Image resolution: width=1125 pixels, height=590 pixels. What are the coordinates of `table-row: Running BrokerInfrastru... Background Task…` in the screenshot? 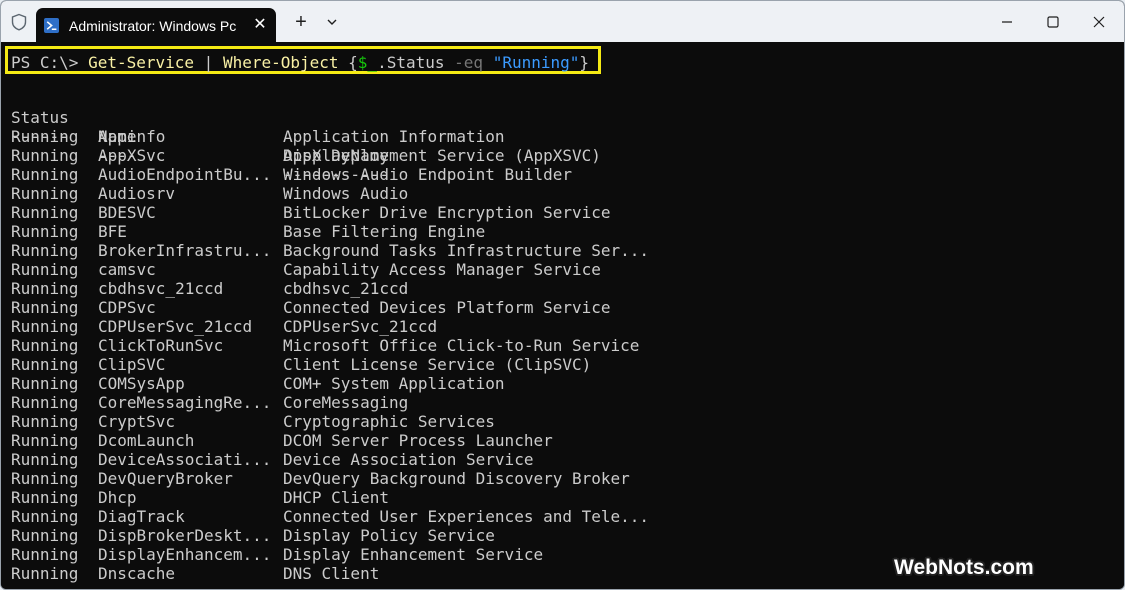 It's located at (361, 250).